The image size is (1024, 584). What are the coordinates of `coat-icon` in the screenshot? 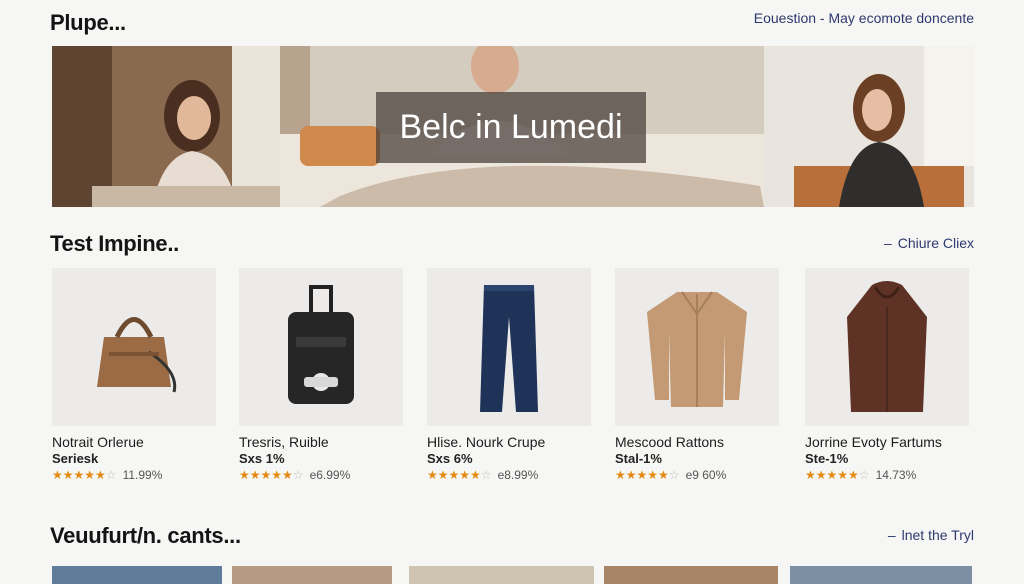 It's located at (887, 346).